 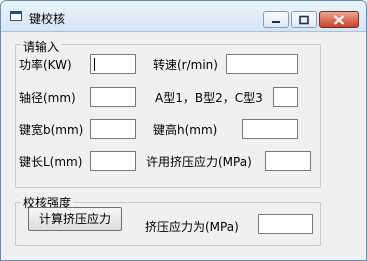 I want to click on maximize-button, so click(x=304, y=19).